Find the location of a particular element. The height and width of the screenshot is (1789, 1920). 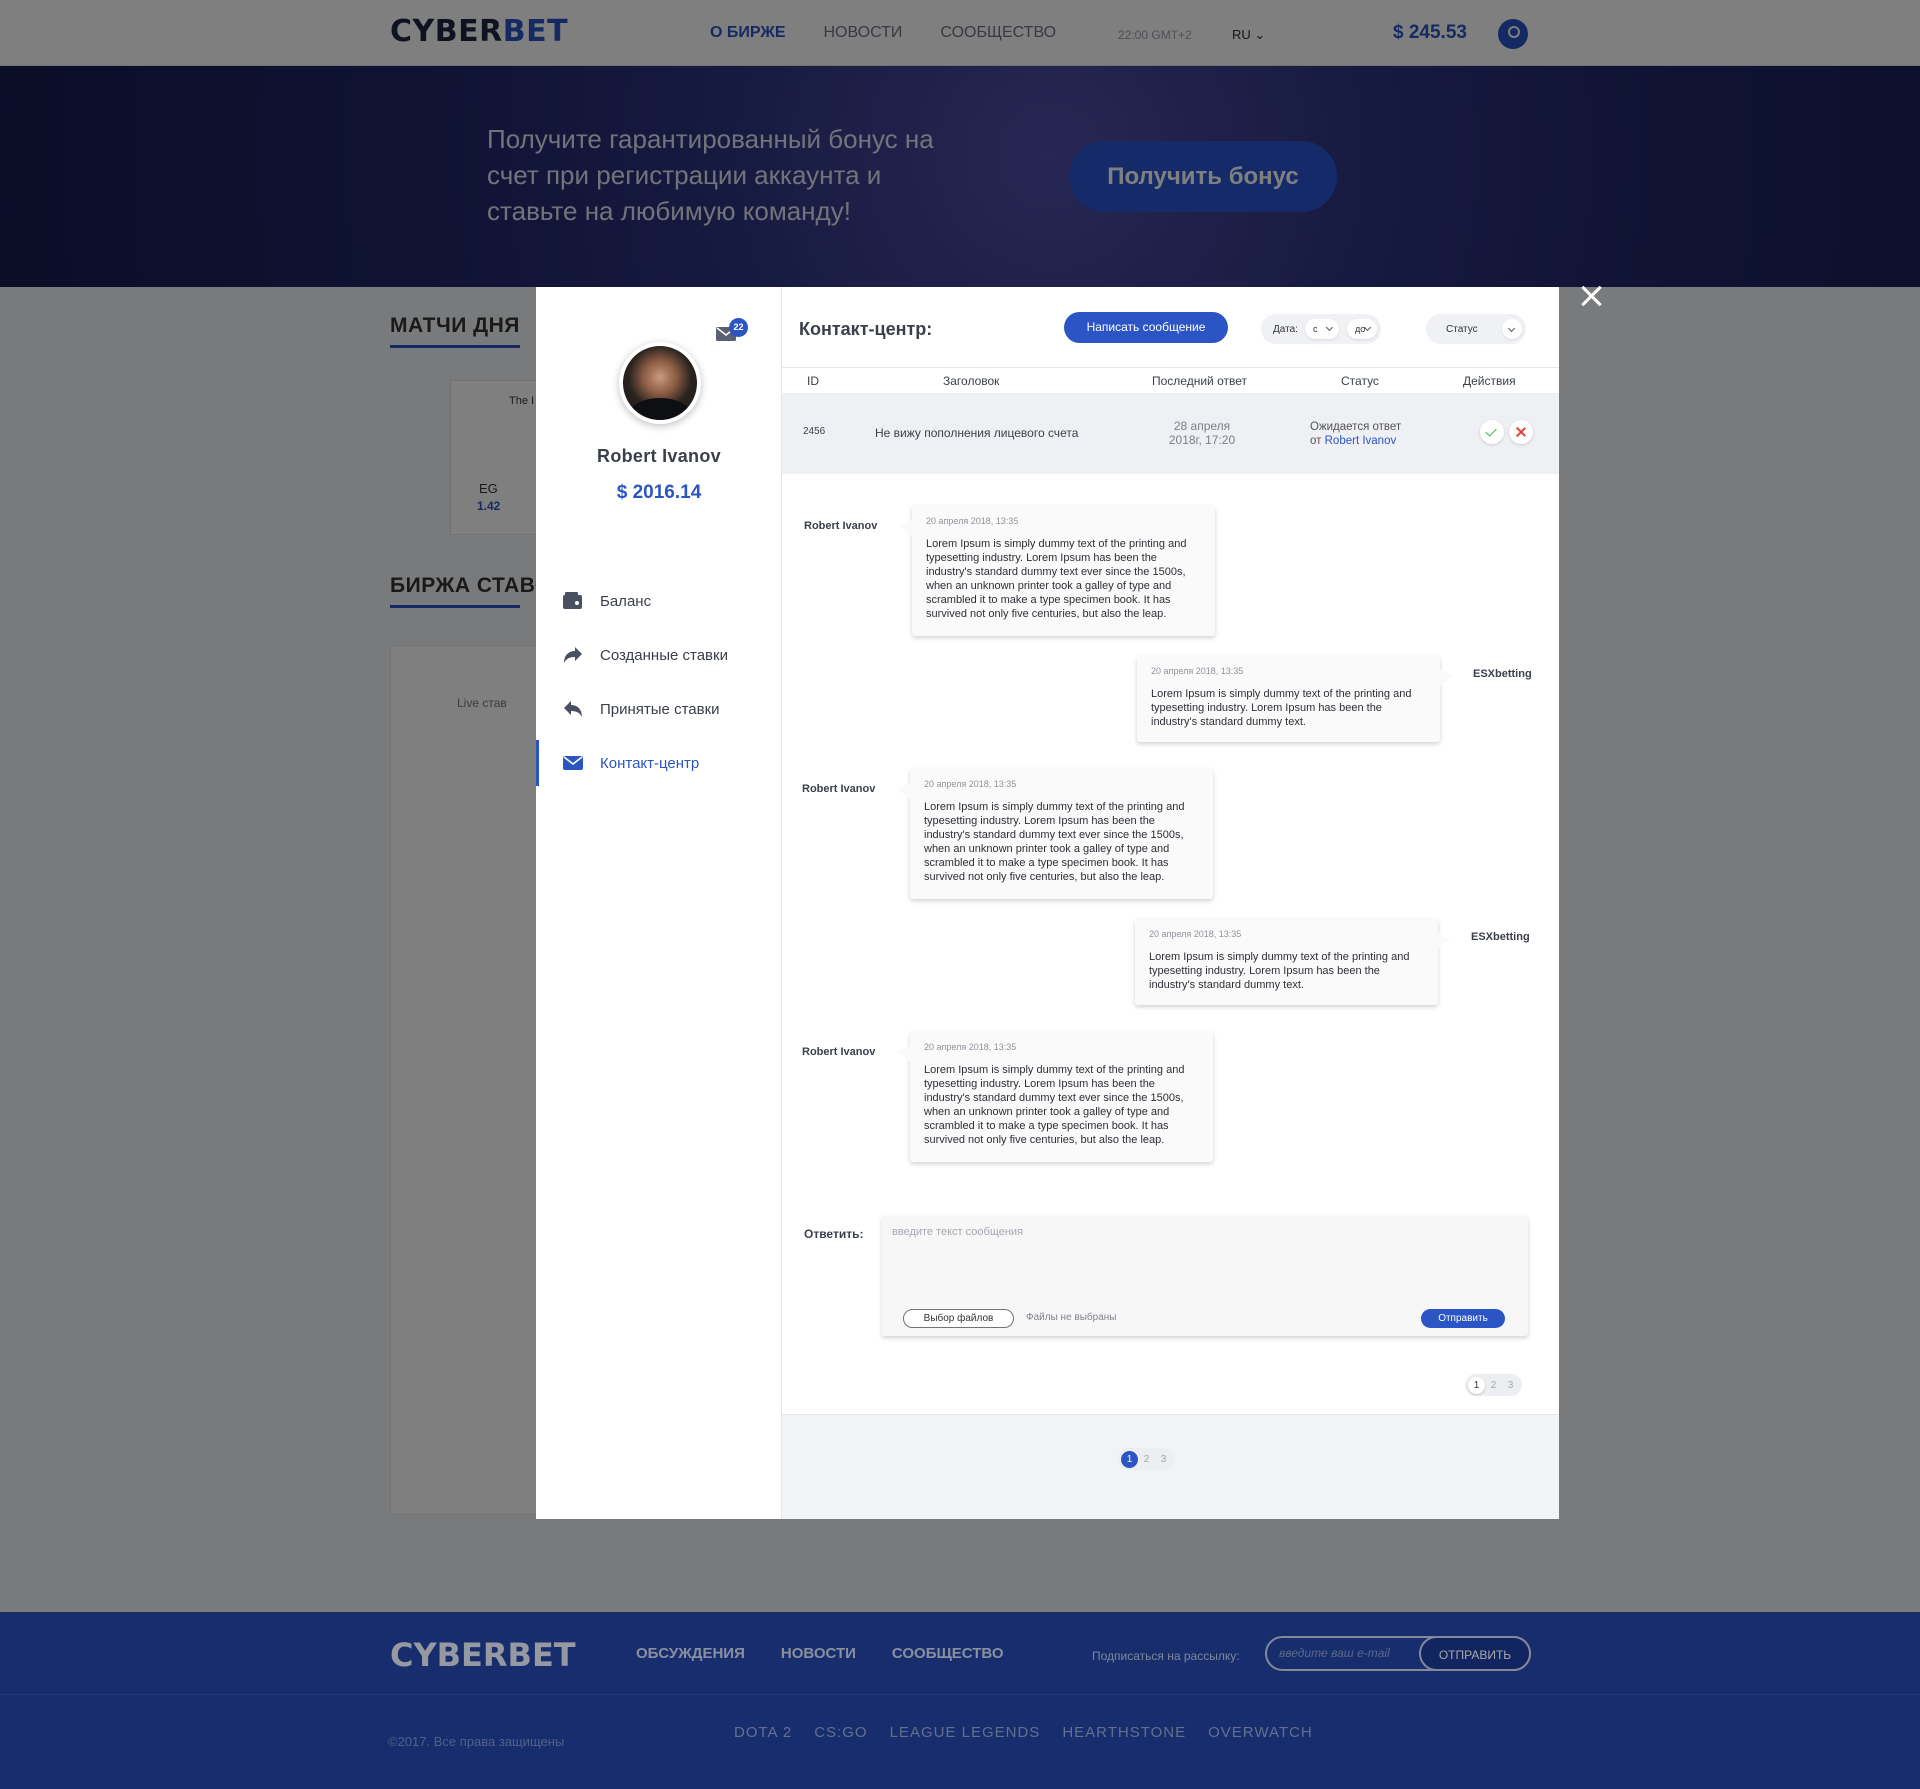

status-filter-label: Статус is located at coordinates (1462, 329).